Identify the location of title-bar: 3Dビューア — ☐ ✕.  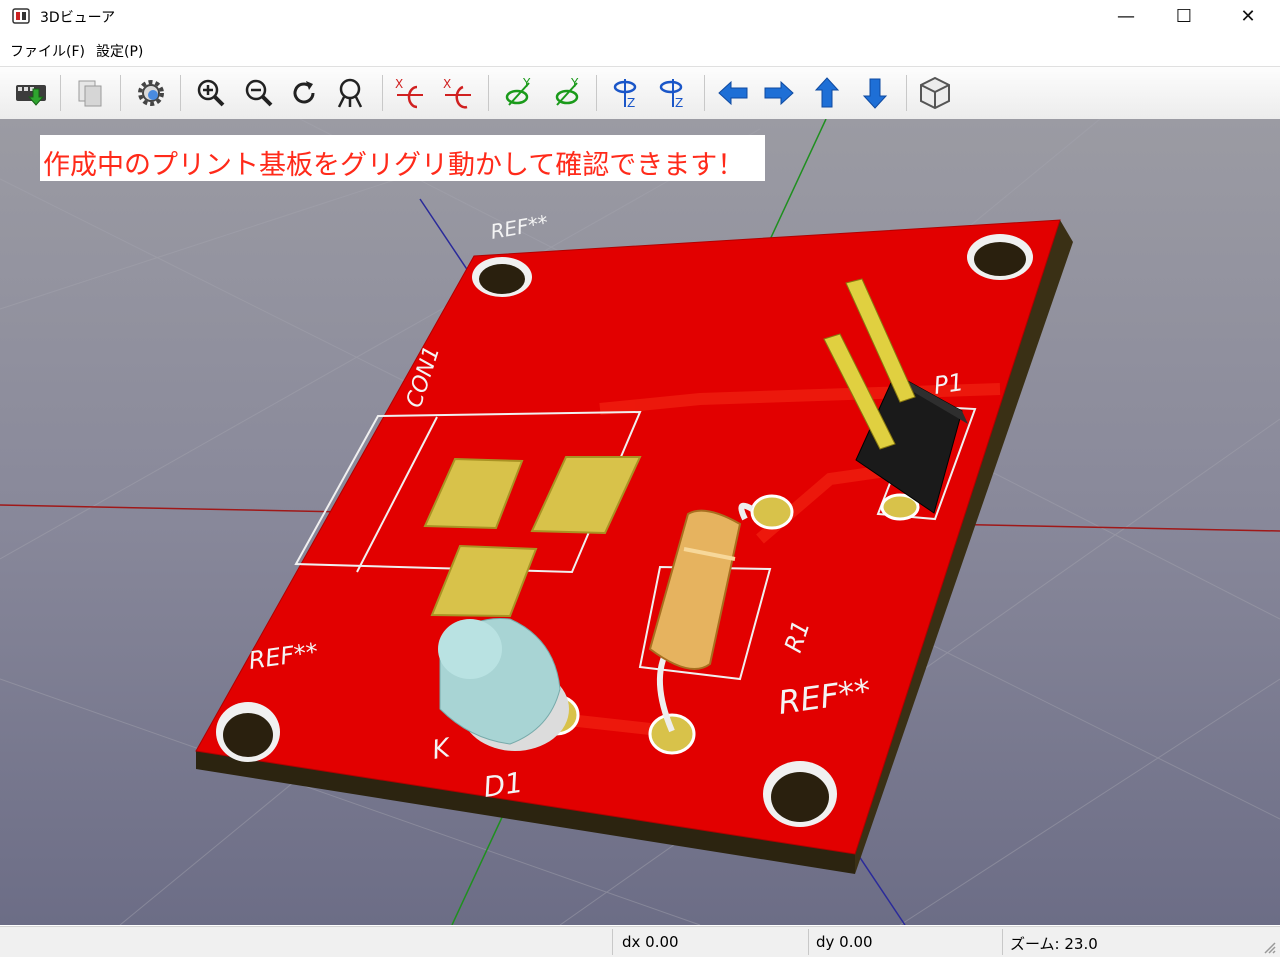
(640, 16).